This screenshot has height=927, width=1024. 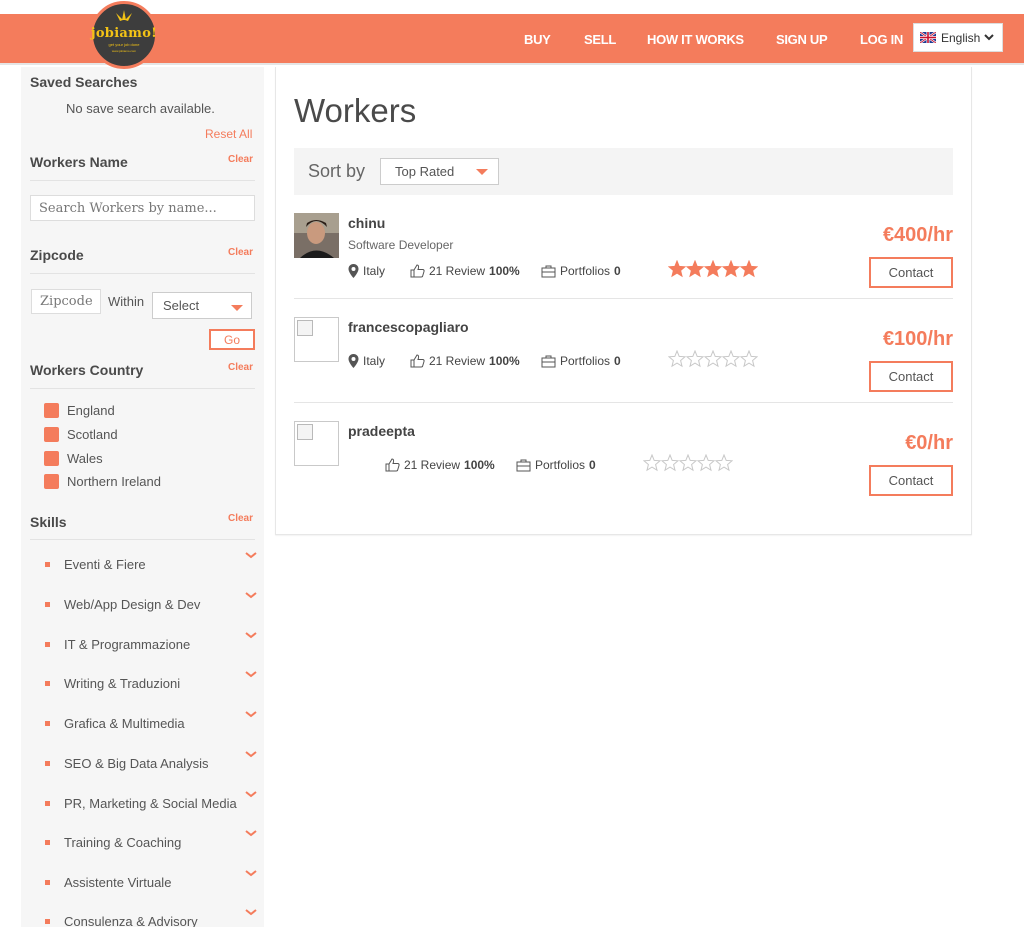 I want to click on skill-label: Grafica & Multimedia, so click(x=124, y=723).